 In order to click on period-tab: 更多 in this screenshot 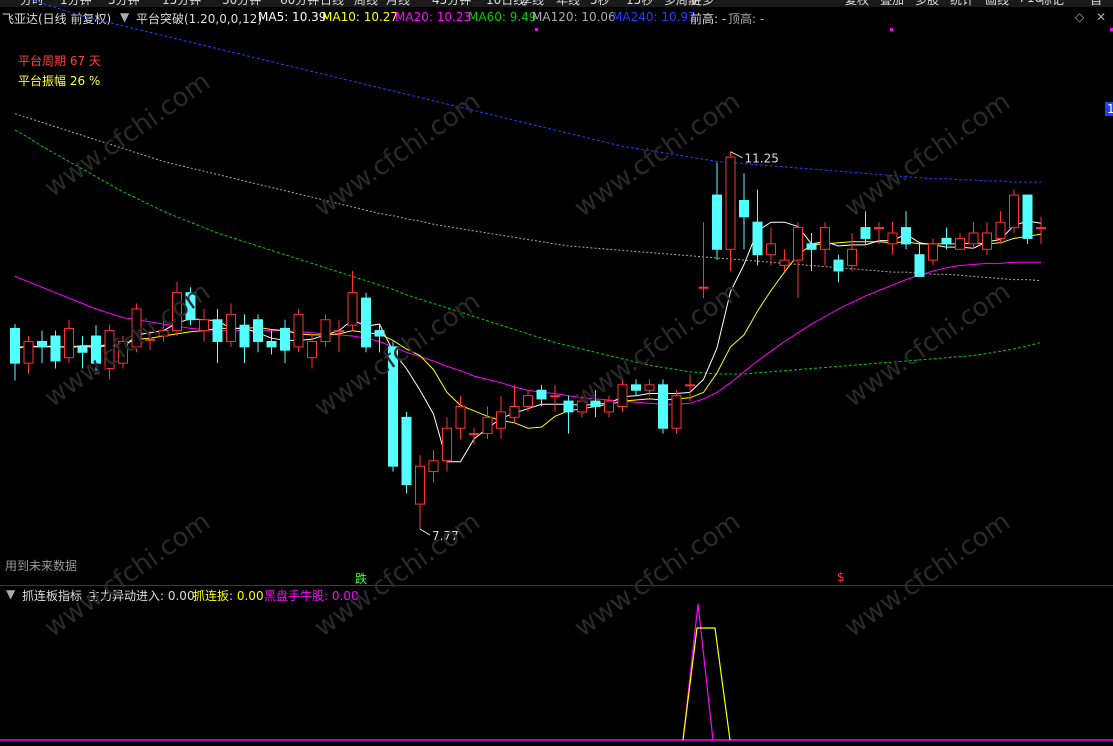, I will do `click(702, 3)`.